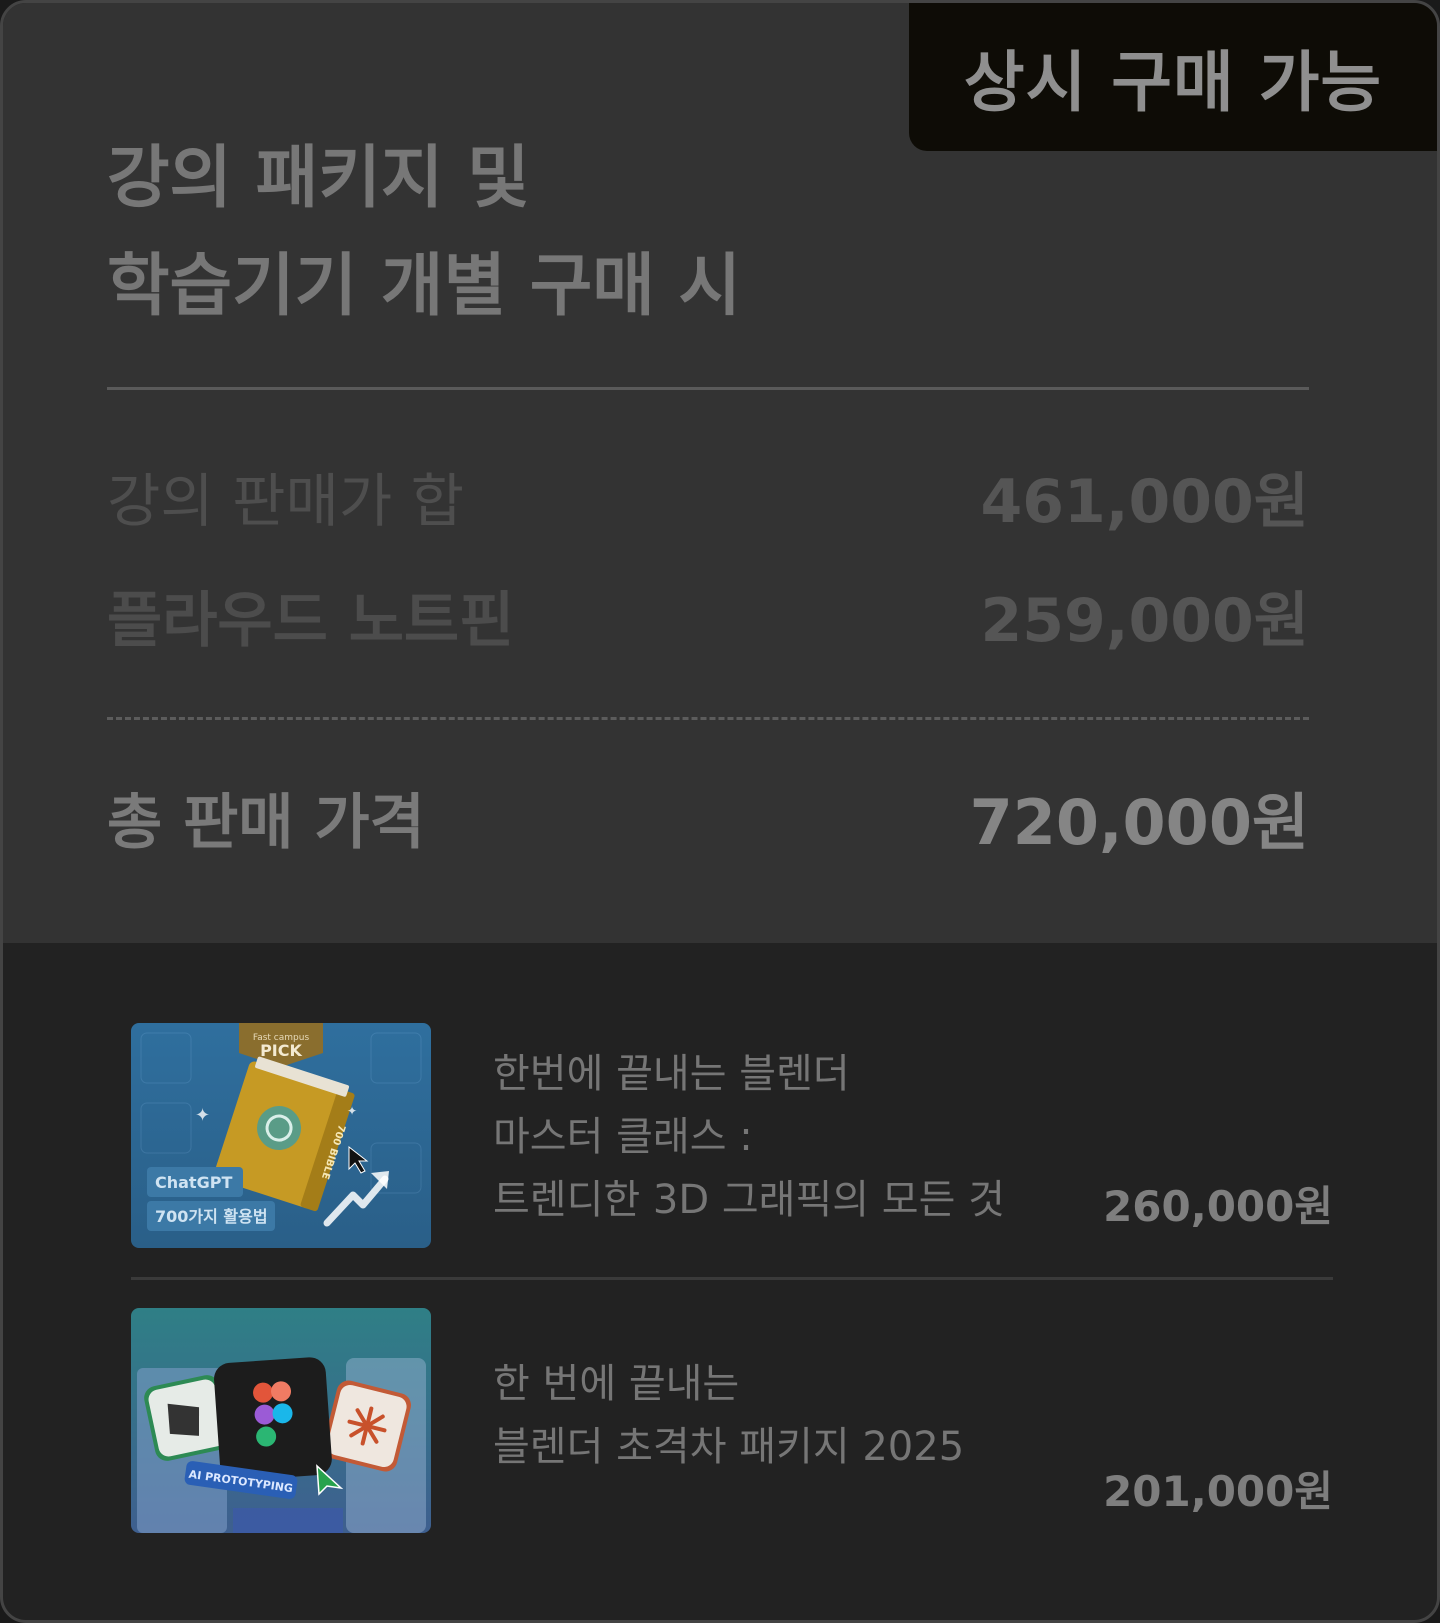 The height and width of the screenshot is (1623, 1440). I want to click on course-total-value: 461,000원, so click(1144, 501).